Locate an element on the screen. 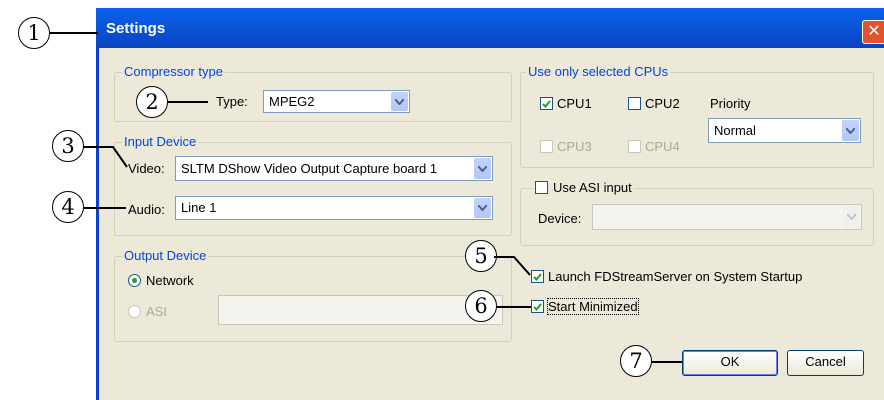 The width and height of the screenshot is (884, 400). video-select-value: SLTM DShow Video Output Capture board 1 is located at coordinates (309, 168).